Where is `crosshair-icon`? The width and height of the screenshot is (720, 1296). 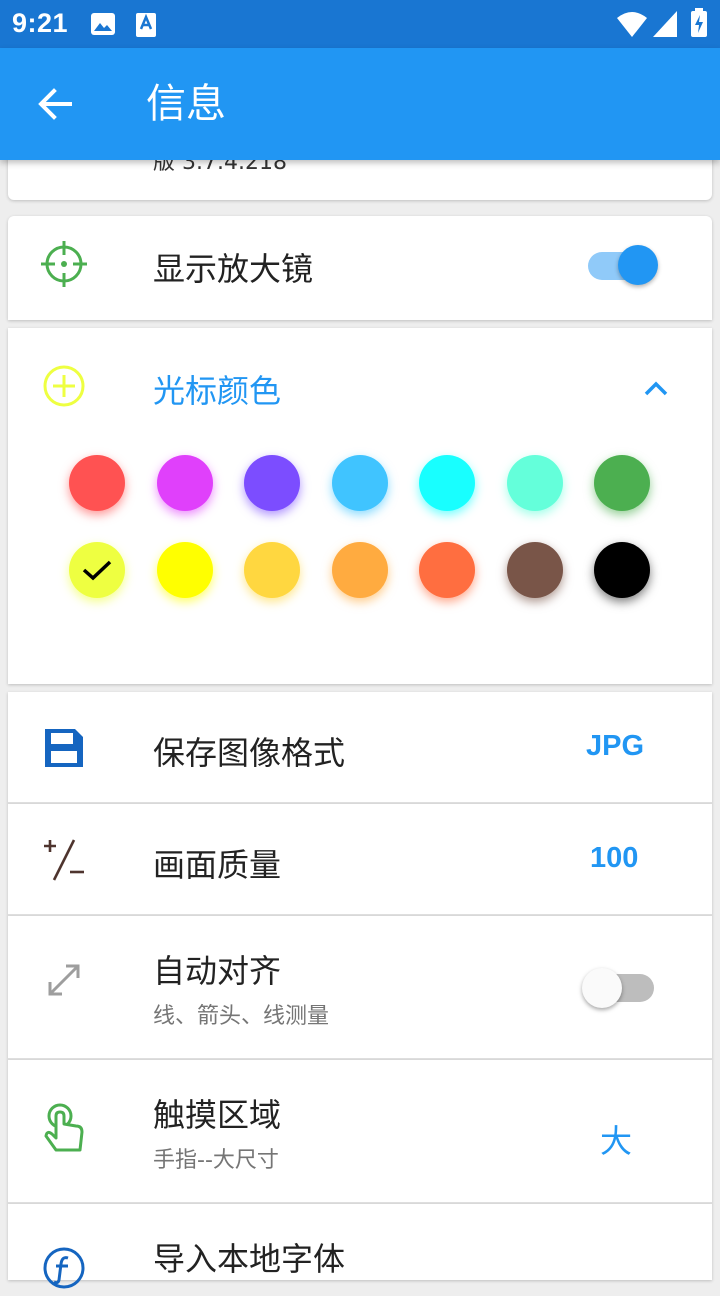 crosshair-icon is located at coordinates (64, 264).